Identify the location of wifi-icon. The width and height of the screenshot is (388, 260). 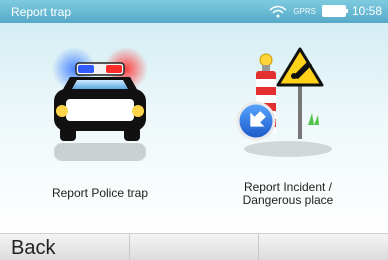
(278, 11).